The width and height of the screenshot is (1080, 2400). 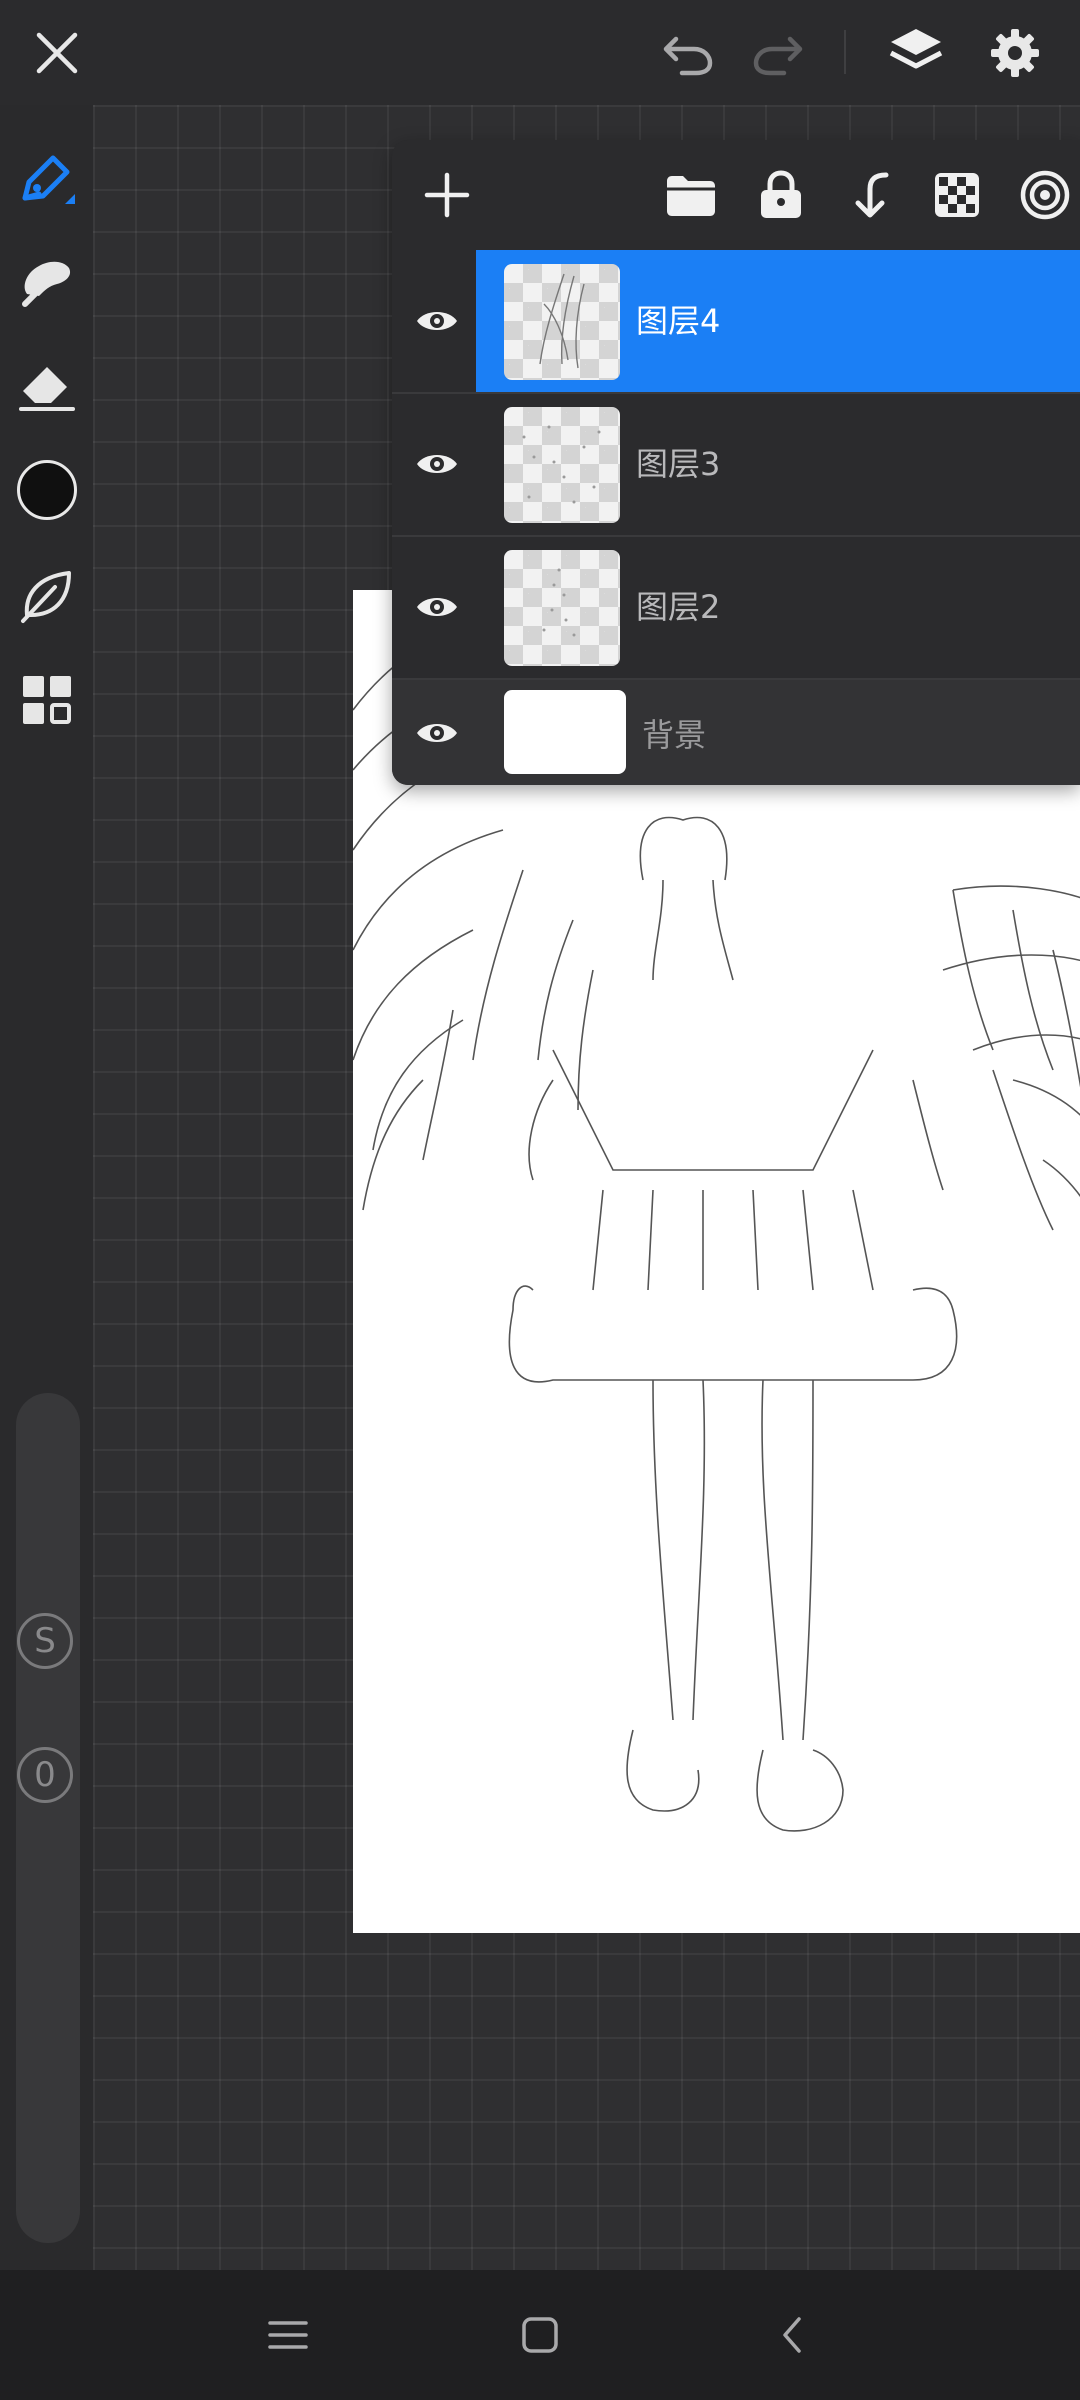 What do you see at coordinates (46, 385) in the screenshot?
I see `eraser-icon` at bounding box center [46, 385].